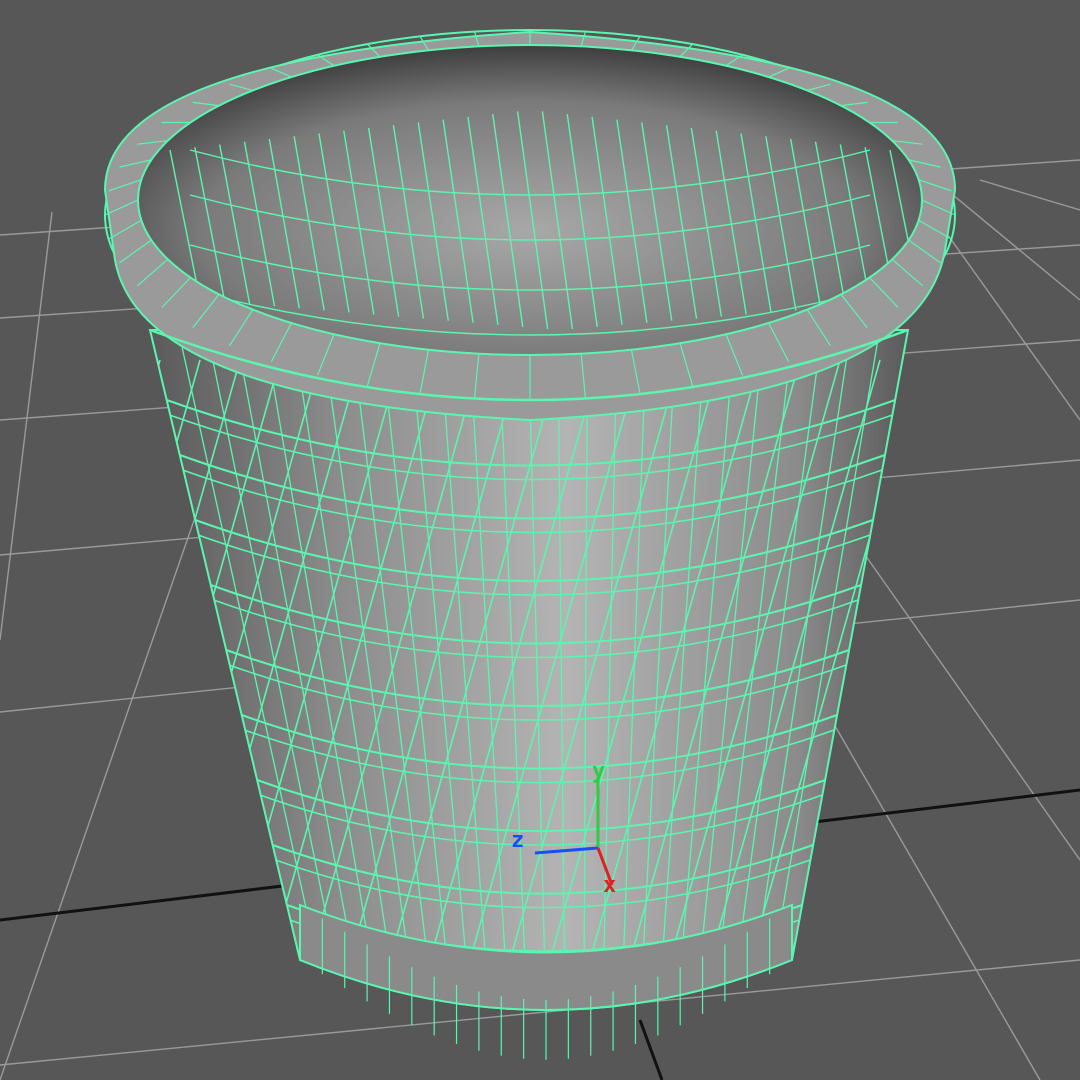 This screenshot has width=1080, height=1080. I want to click on y-axis-label: y, so click(598, 771).